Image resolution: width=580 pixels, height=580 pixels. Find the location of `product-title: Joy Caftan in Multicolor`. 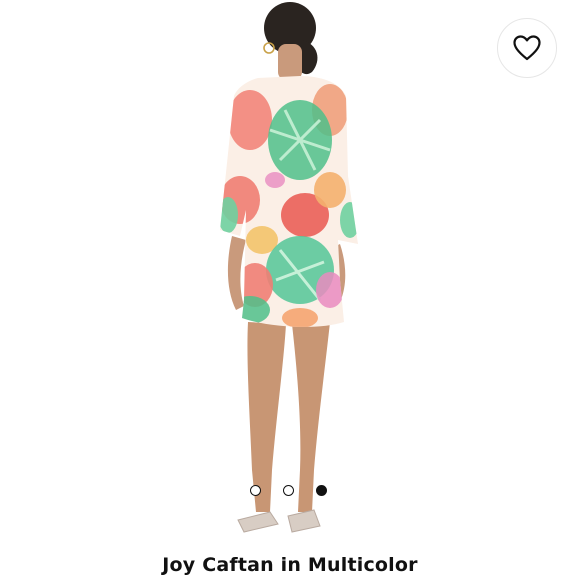

product-title: Joy Caftan in Multicolor is located at coordinates (290, 565).